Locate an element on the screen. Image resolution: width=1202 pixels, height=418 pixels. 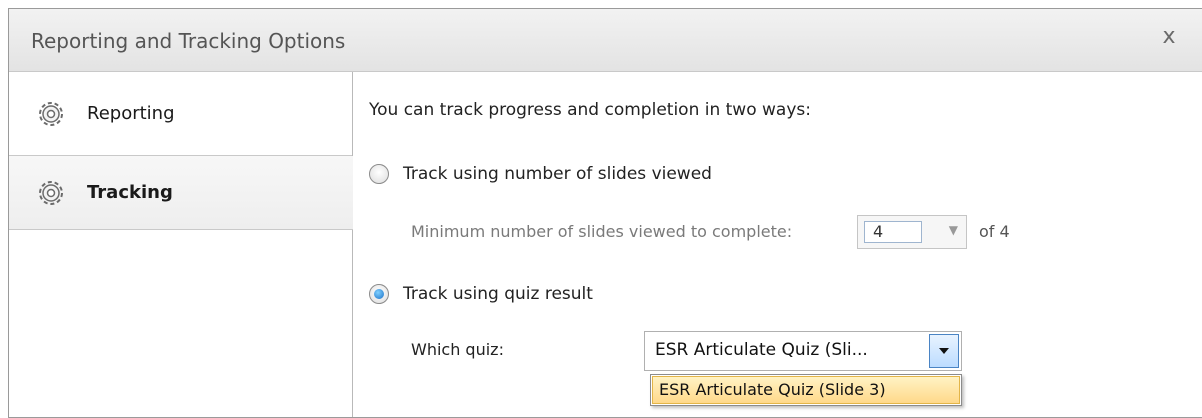
radio-track-slides: Track using number of slides viewed is located at coordinates (540, 174).